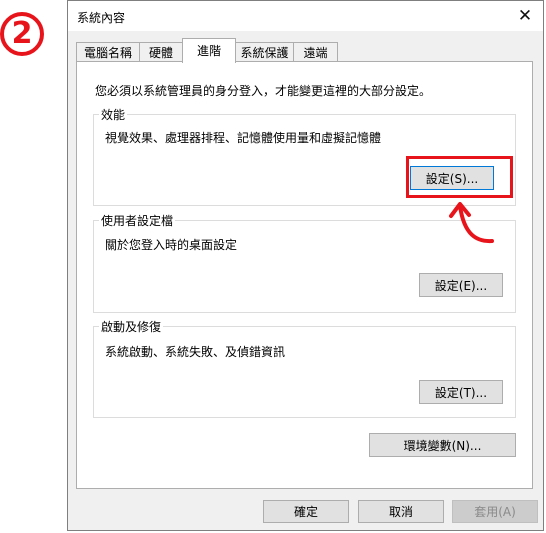 This screenshot has height=533, width=546. I want to click on tab-system-protection: 系統保護, so click(264, 51).